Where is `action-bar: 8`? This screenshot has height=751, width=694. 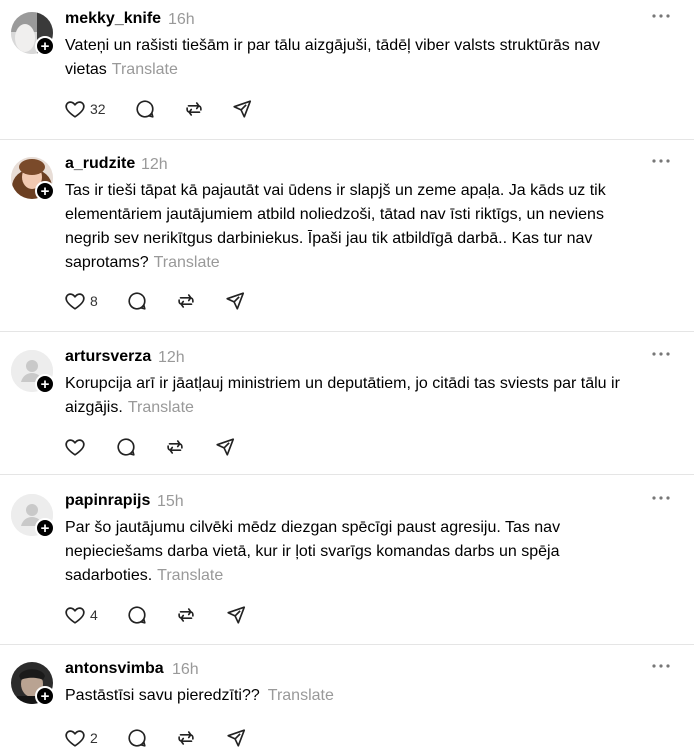
action-bar: 8 is located at coordinates (174, 302).